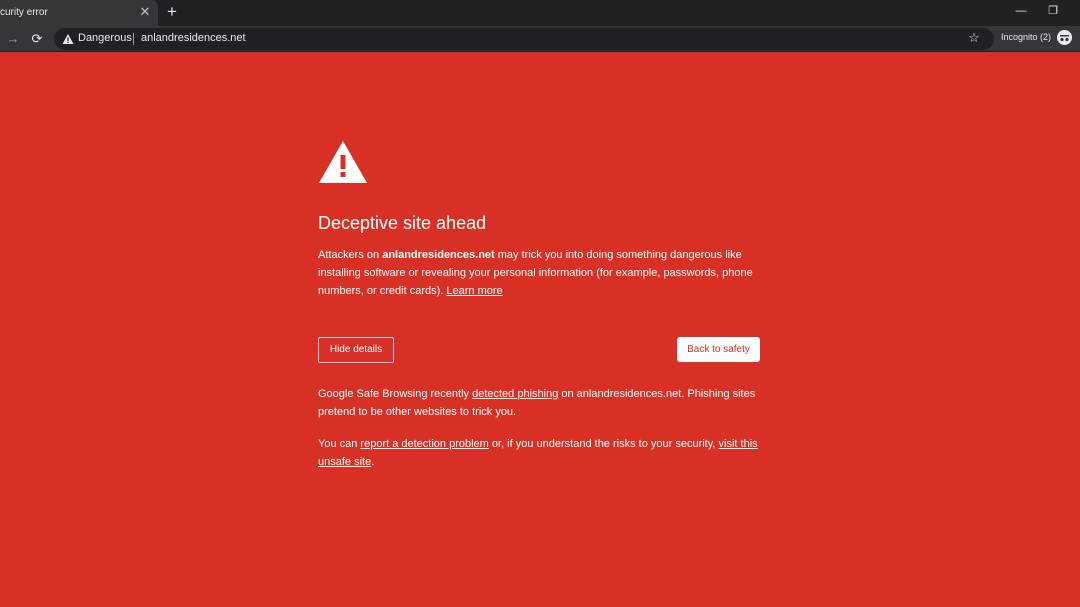 The image size is (1080, 607). What do you see at coordinates (974, 38) in the screenshot?
I see `bookmark-star-icon: ☆` at bounding box center [974, 38].